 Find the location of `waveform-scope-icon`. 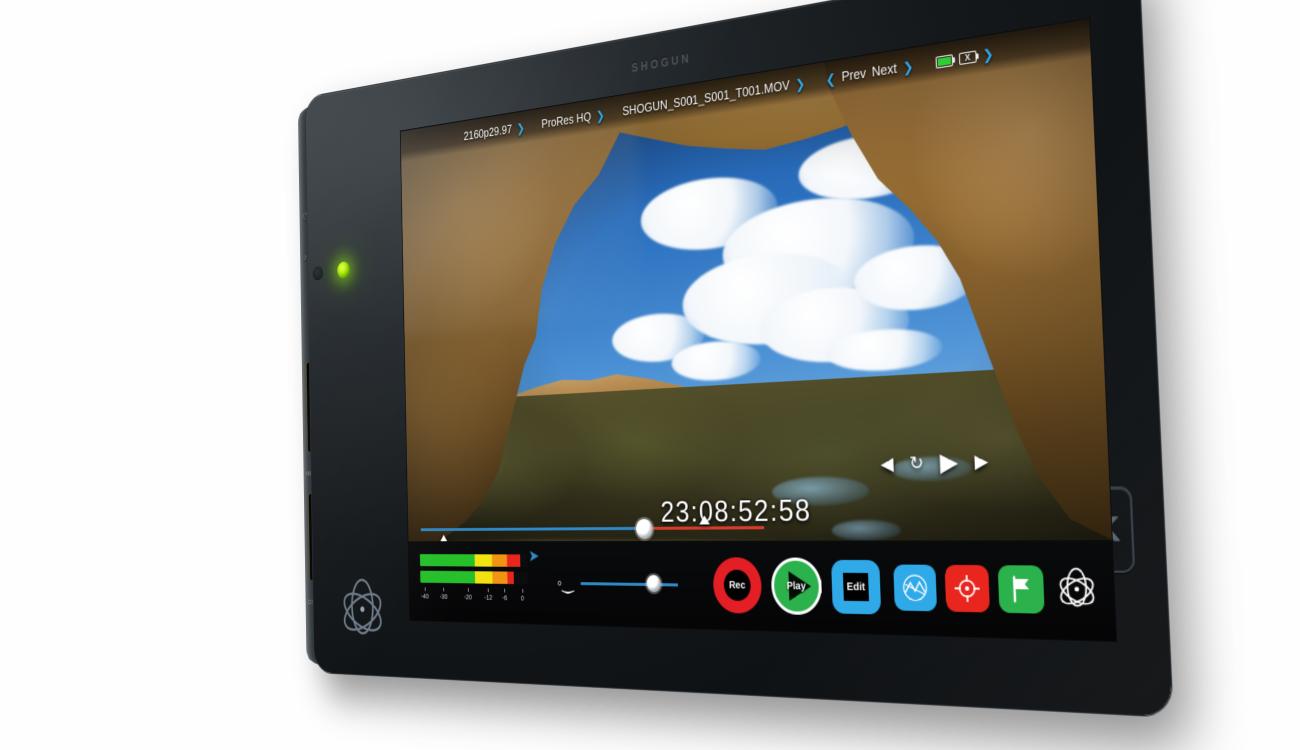

waveform-scope-icon is located at coordinates (915, 588).